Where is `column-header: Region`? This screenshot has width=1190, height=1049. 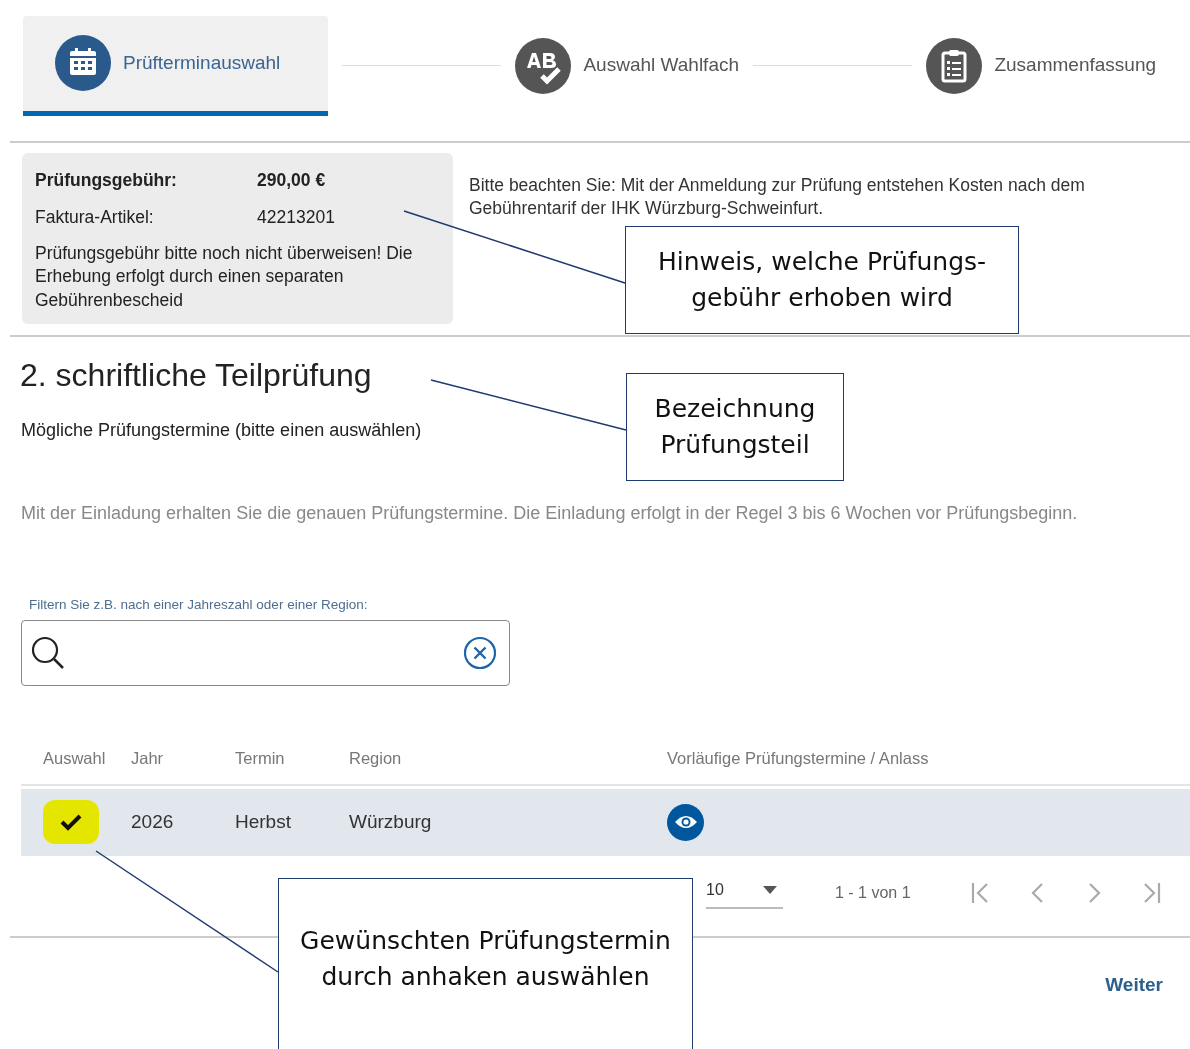 column-header: Region is located at coordinates (376, 759).